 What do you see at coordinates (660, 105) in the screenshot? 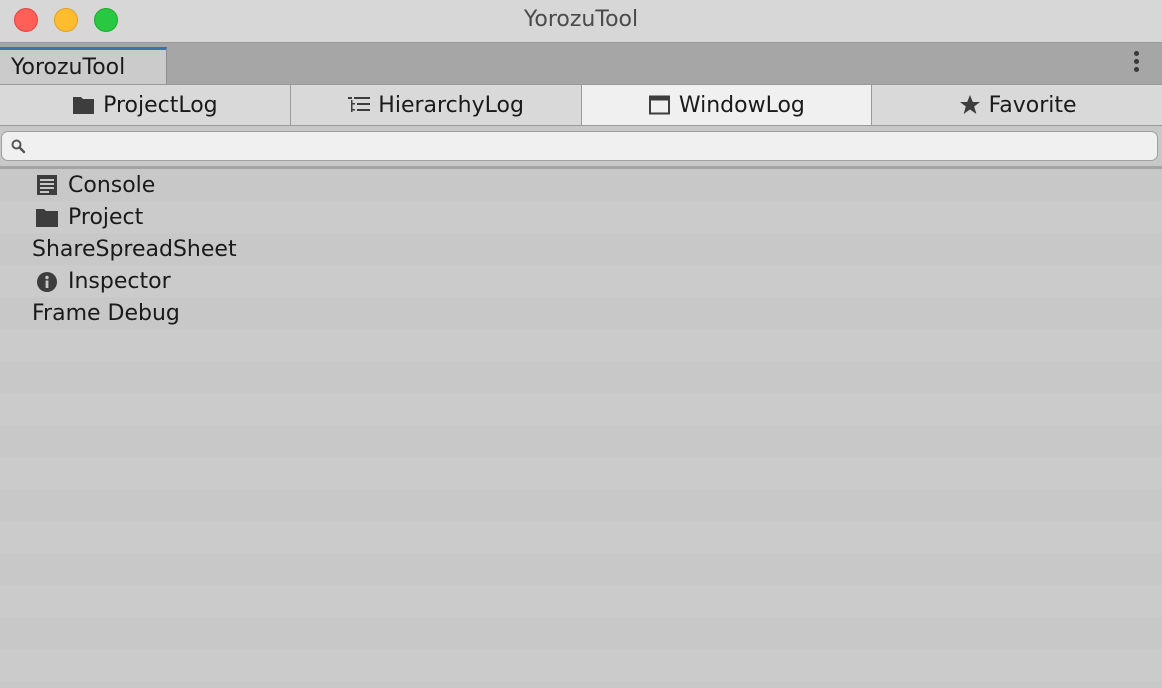
I see `window-icon` at bounding box center [660, 105].